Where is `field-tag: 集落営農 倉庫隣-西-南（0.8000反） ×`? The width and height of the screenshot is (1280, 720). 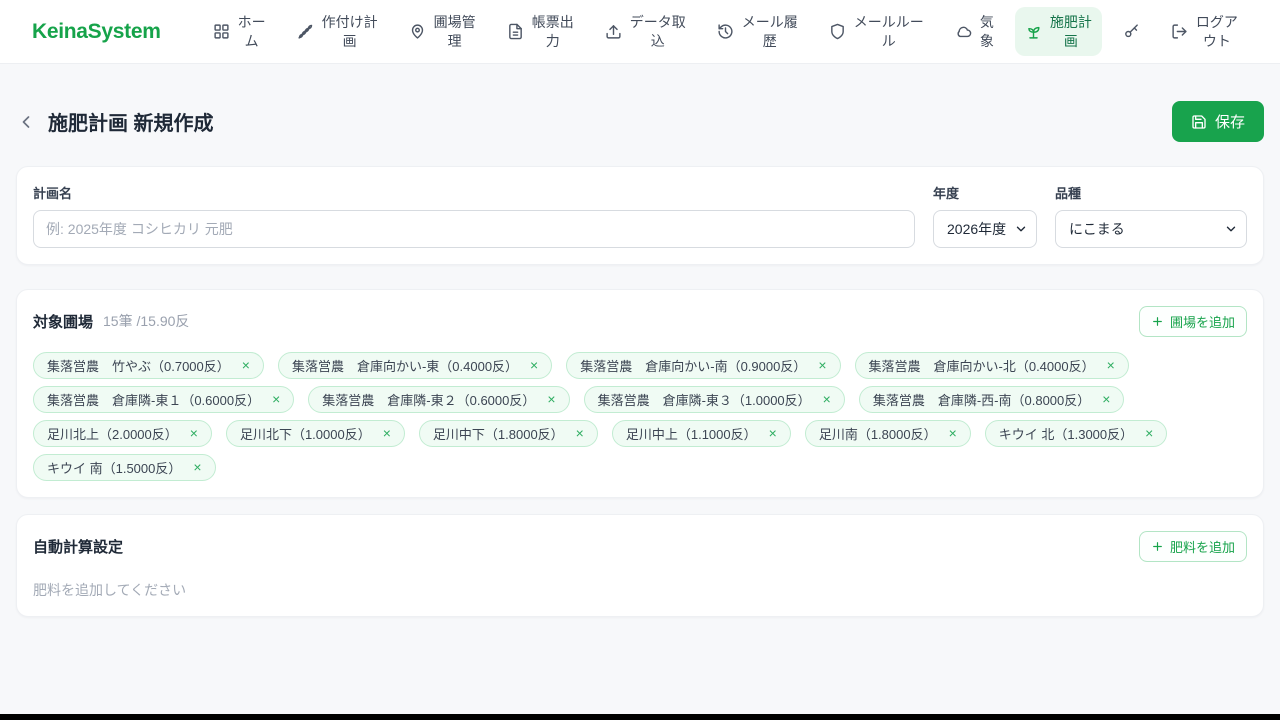
field-tag: 集落営農 倉庫隣-西-南（0.8000反） × is located at coordinates (991, 399).